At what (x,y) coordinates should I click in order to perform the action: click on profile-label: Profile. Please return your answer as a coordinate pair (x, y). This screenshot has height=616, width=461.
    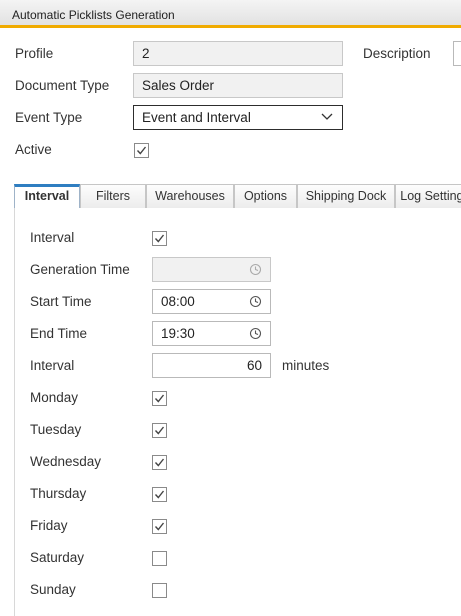
    Looking at the image, I should click on (34, 53).